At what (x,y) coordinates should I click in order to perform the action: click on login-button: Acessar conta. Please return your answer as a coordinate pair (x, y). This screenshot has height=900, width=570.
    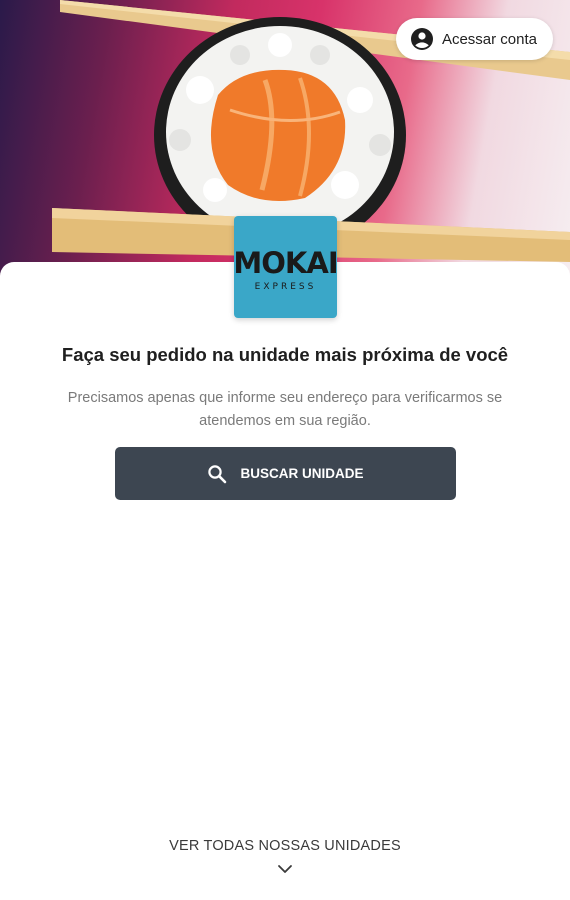
    Looking at the image, I should click on (474, 39).